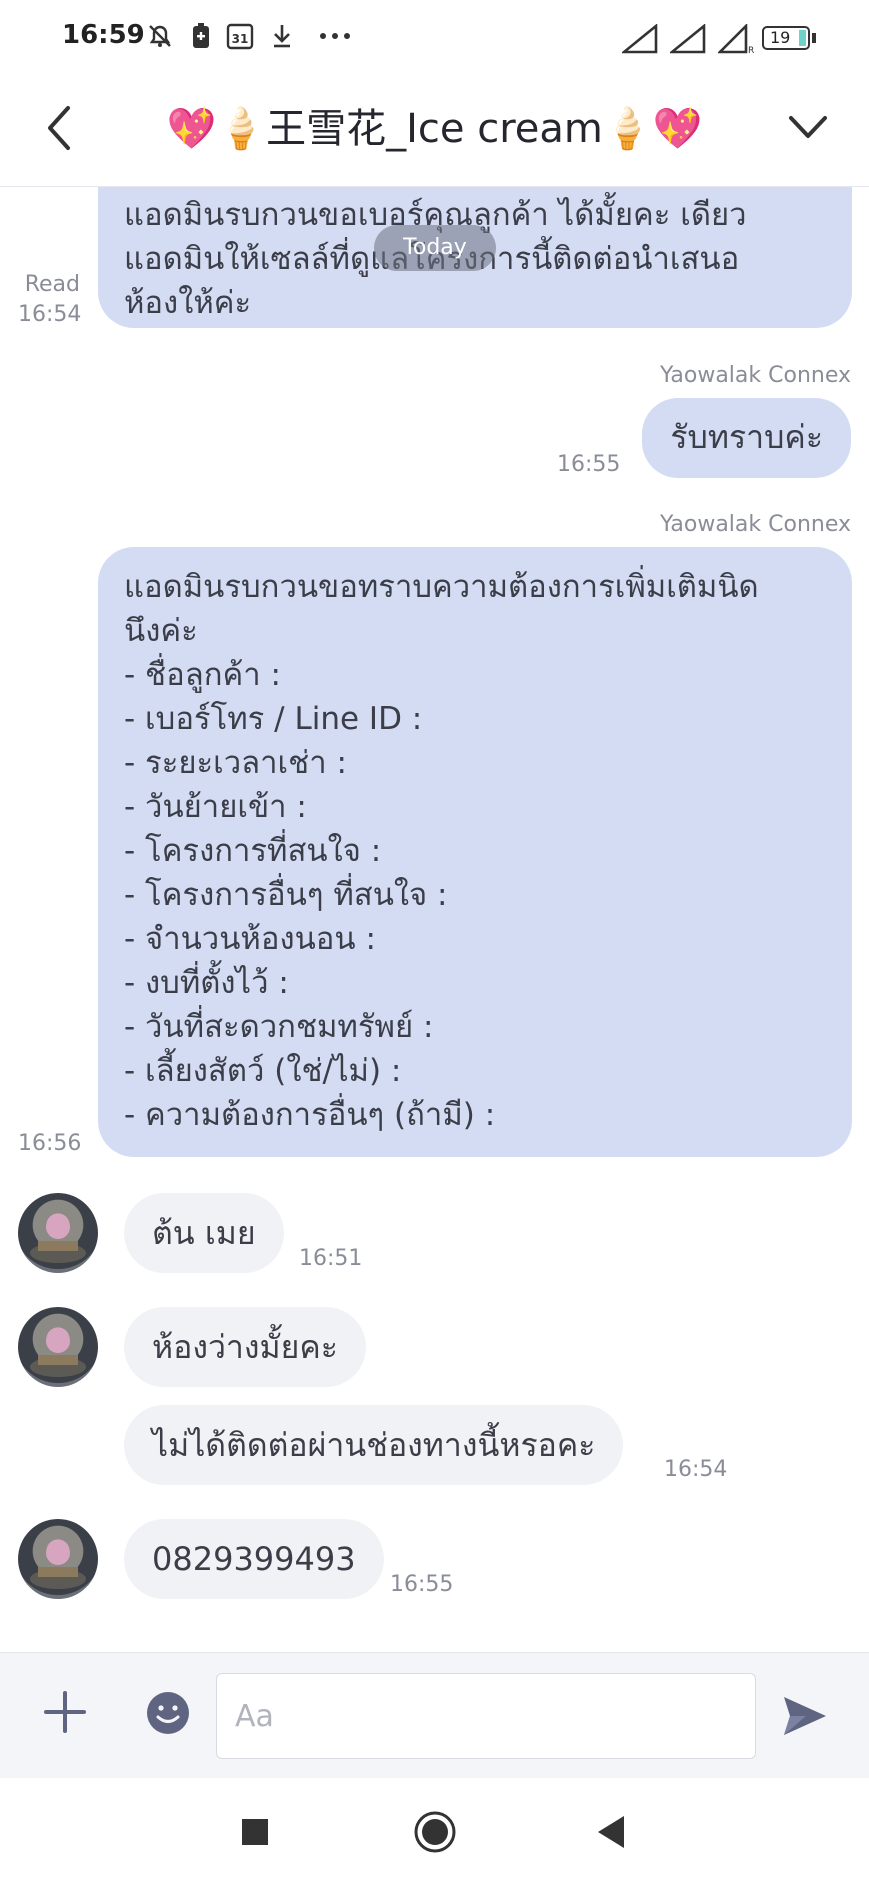 The width and height of the screenshot is (869, 1883). Describe the element at coordinates (279, 1027) in the screenshot. I see `message-line: - วันที่สะดวกชมทรัพย์ :` at that location.